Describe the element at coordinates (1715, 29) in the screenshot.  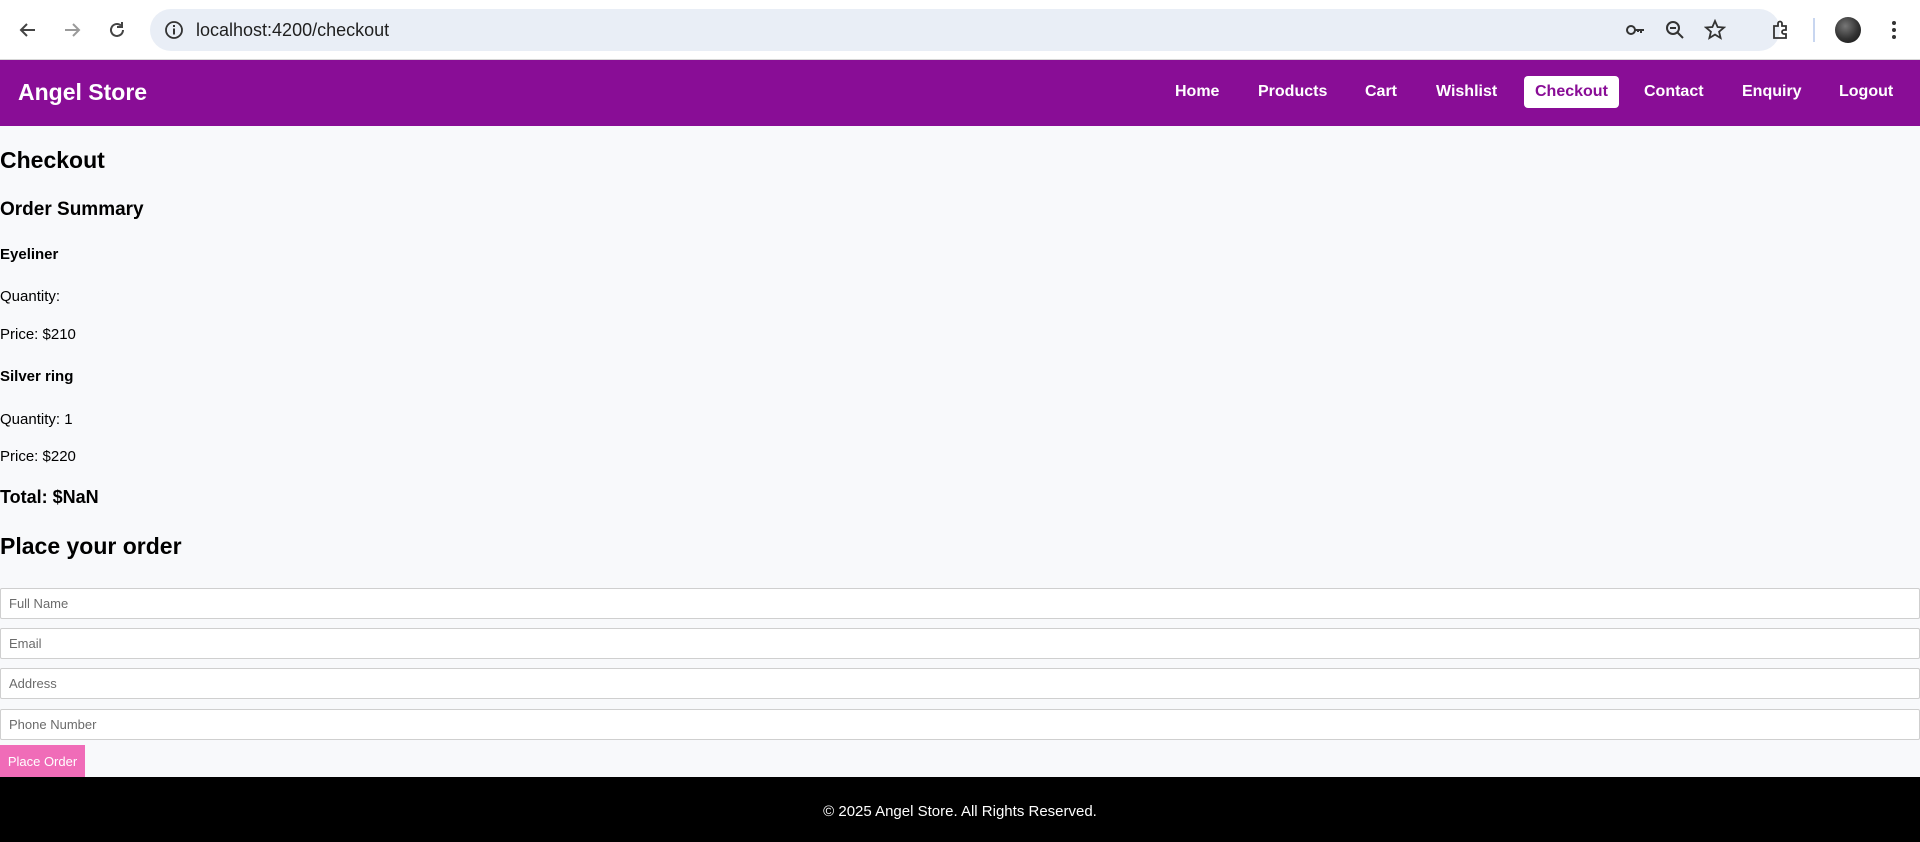
I see `bookmark-star-icon` at that location.